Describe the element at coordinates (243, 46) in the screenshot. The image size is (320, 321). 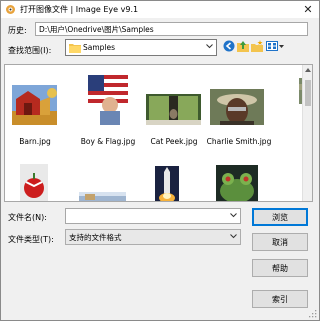
I see `up-folder-icon` at that location.